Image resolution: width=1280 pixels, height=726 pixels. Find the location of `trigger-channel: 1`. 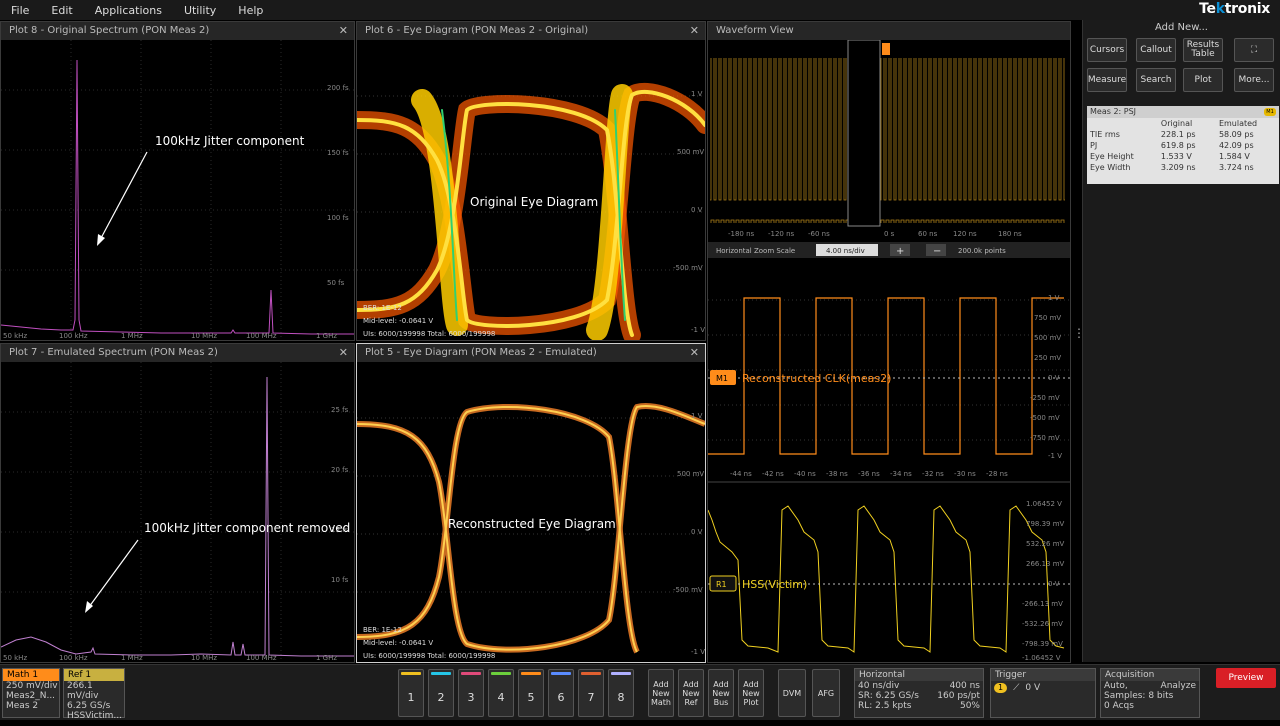

trigger-channel: 1 is located at coordinates (1001, 688).